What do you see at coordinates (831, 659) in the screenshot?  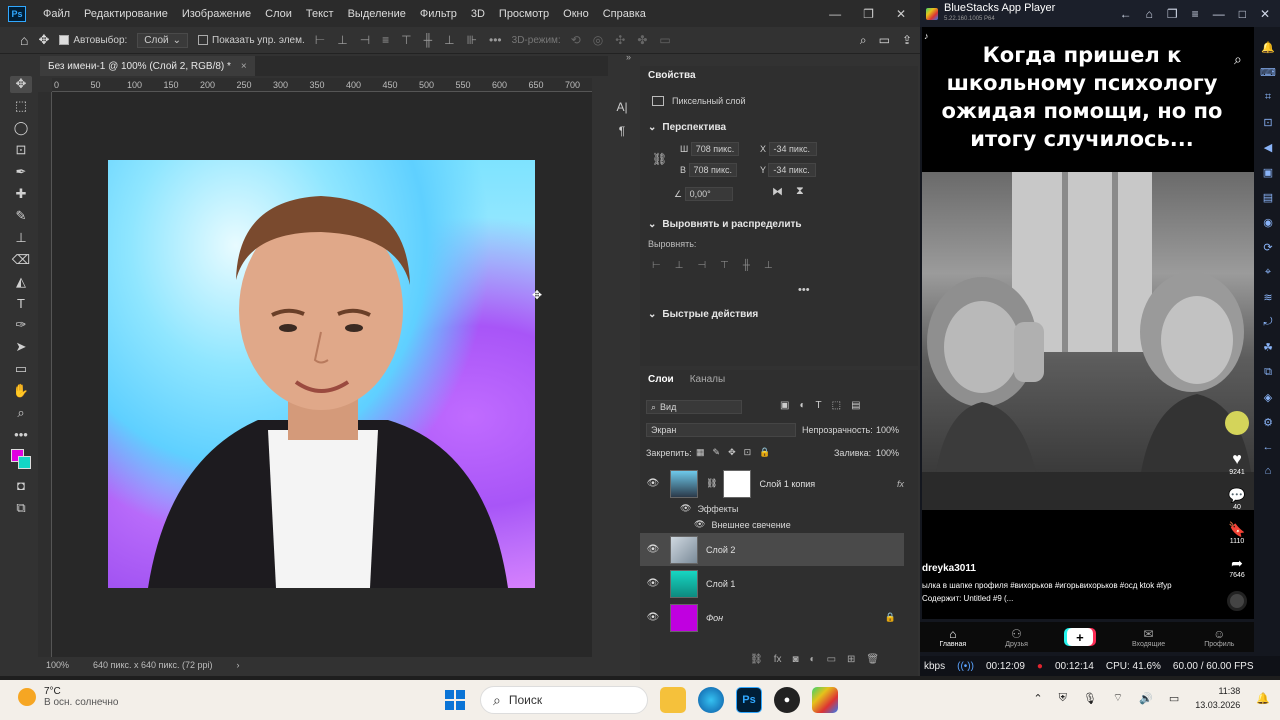 I see `new-group-icon: ▭` at bounding box center [831, 659].